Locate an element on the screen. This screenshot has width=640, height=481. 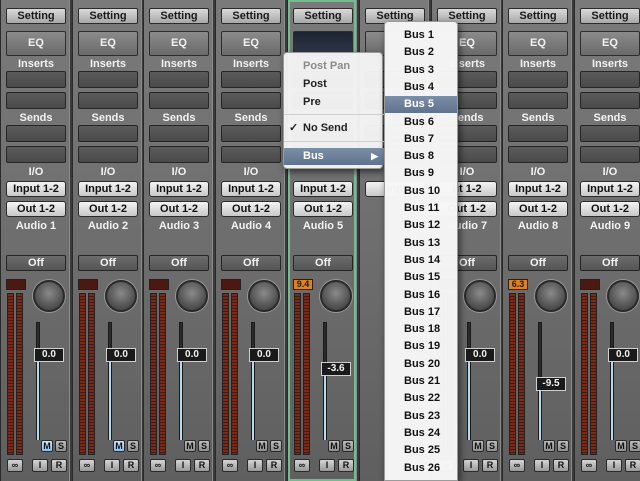
bus-menu-item: Bus 26 is located at coordinates (421, 468).